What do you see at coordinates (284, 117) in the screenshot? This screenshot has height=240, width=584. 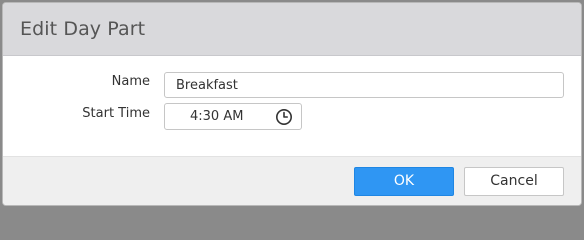 I see `clock-icon` at bounding box center [284, 117].